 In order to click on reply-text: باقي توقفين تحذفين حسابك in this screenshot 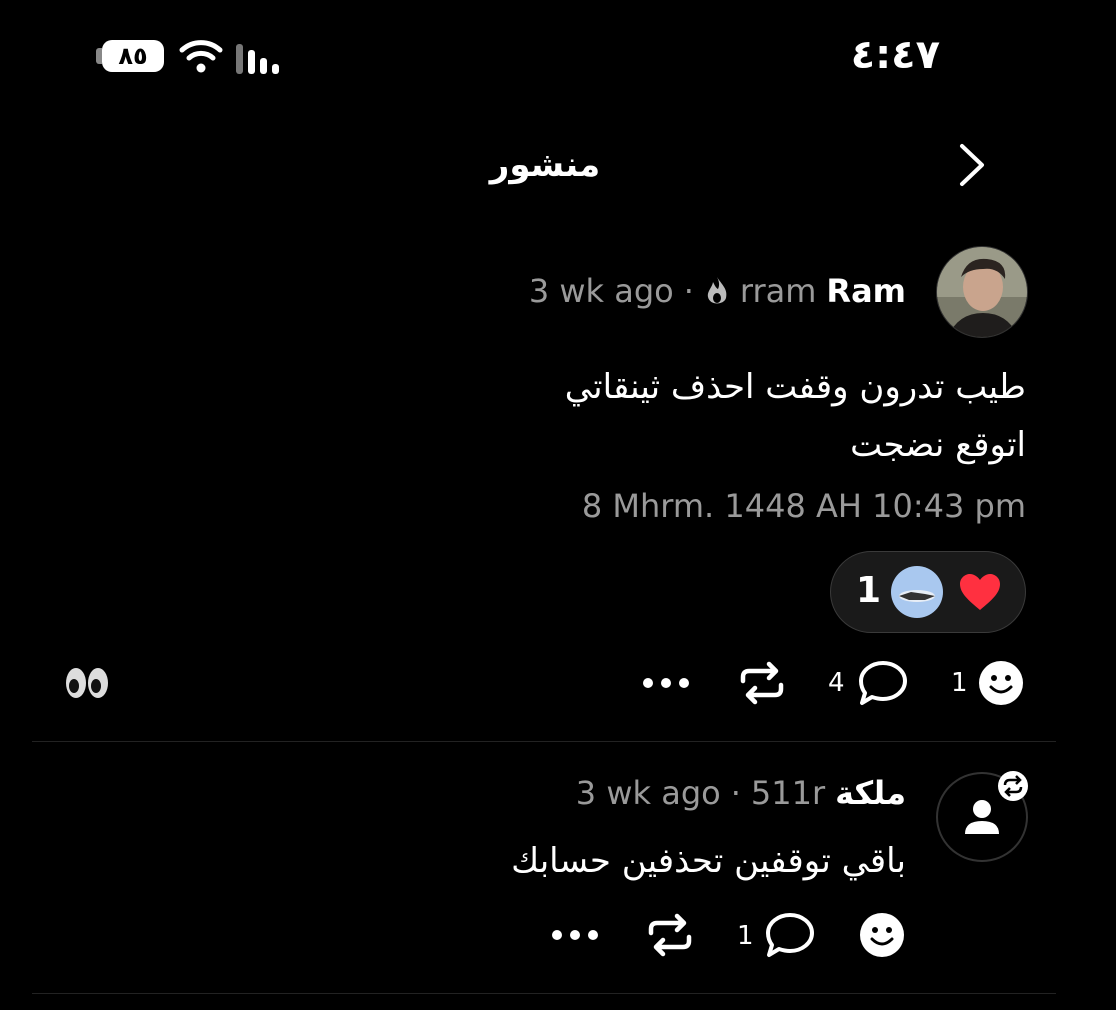, I will do `click(708, 861)`.